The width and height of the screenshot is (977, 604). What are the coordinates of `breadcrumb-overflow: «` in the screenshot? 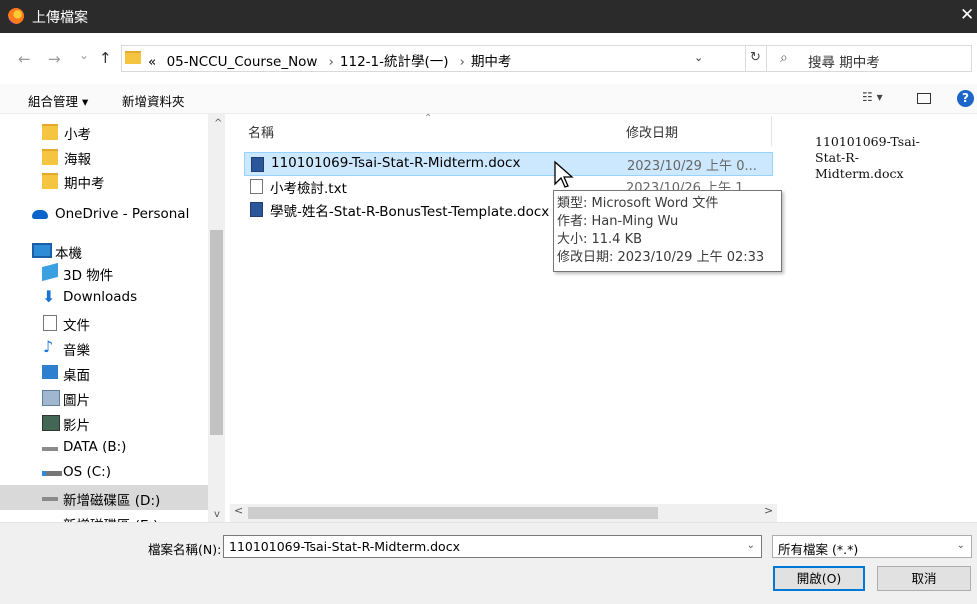 It's located at (152, 62).